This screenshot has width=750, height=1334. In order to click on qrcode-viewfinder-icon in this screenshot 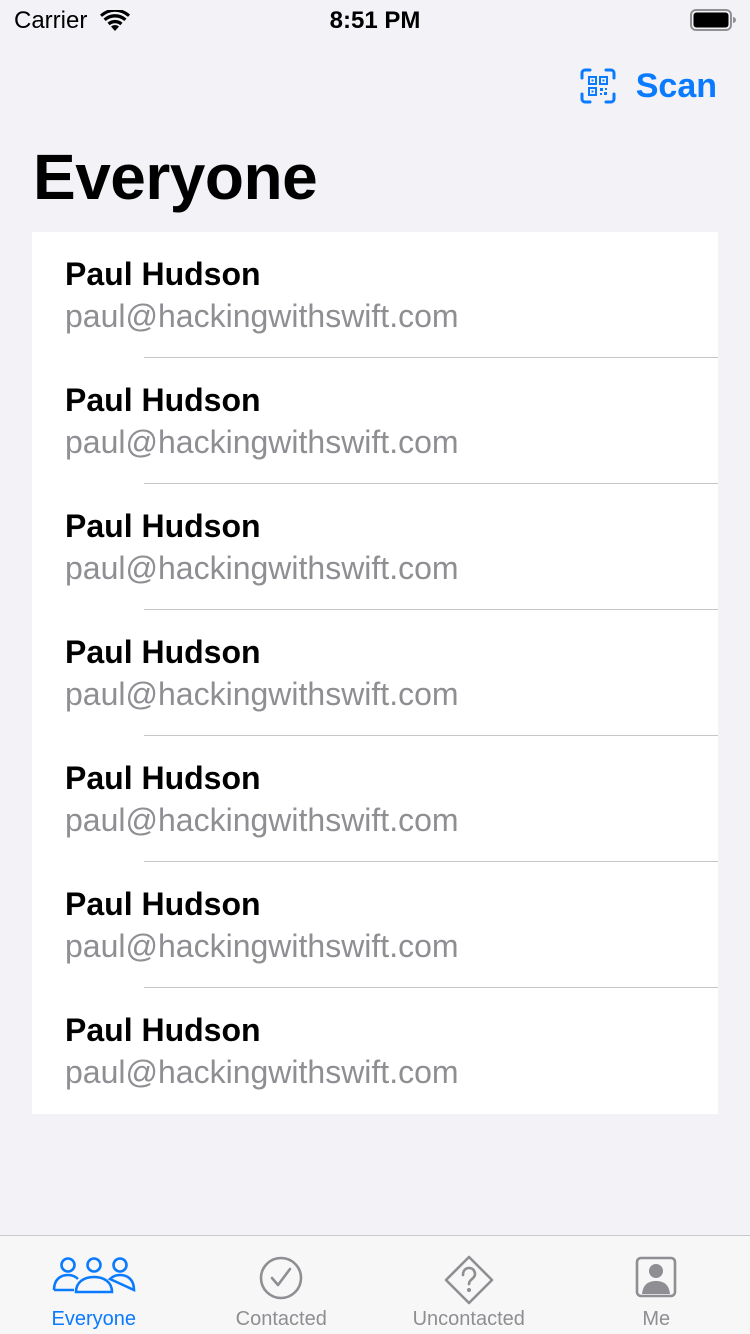, I will do `click(598, 86)`.